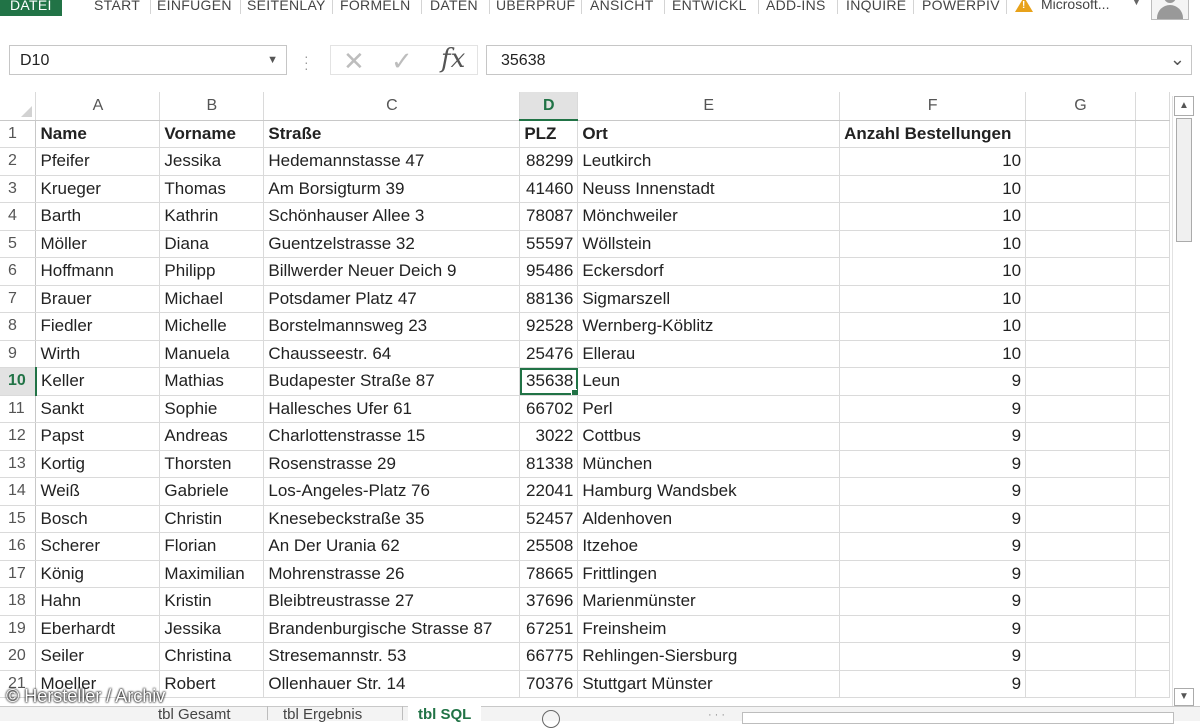  Describe the element at coordinates (212, 464) in the screenshot. I see `cell-b13: Thorsten` at that location.